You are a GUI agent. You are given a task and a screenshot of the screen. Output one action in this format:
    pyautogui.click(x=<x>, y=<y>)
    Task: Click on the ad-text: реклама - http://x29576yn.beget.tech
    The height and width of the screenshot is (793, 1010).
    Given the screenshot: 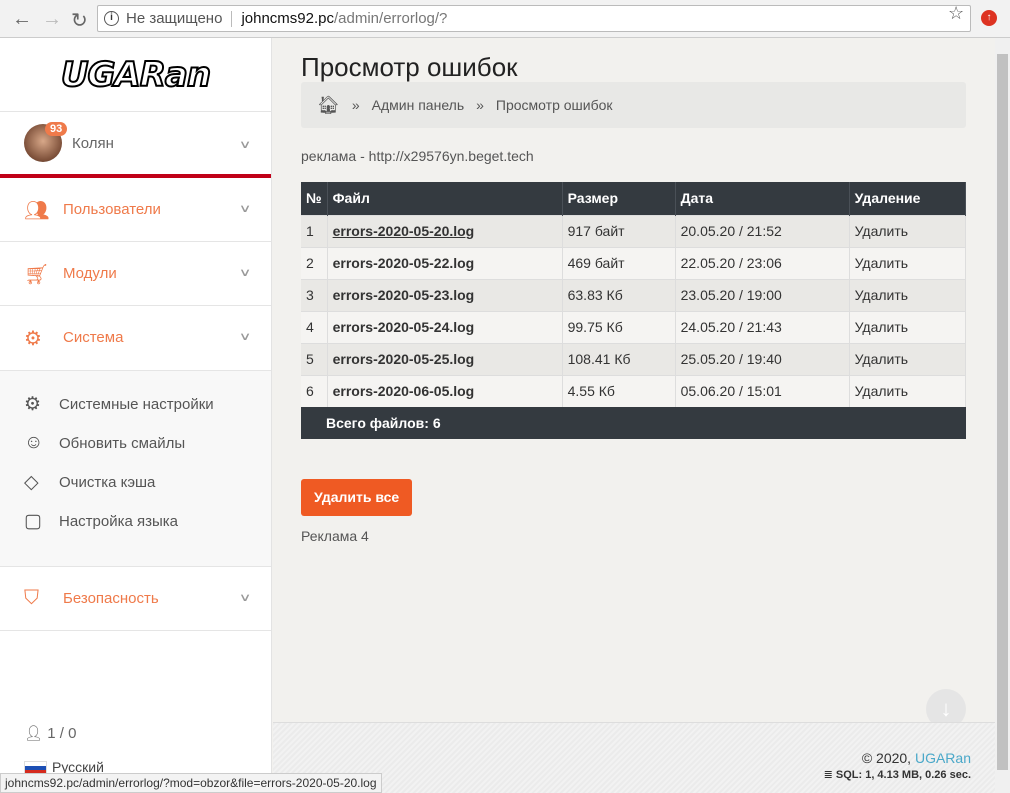 What is the action you would take?
    pyautogui.click(x=633, y=156)
    